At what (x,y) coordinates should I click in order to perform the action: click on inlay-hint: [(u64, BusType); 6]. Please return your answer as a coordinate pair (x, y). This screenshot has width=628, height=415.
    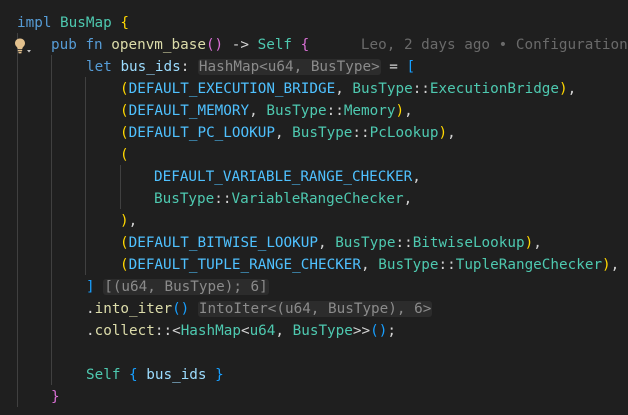
    Looking at the image, I should click on (186, 287).